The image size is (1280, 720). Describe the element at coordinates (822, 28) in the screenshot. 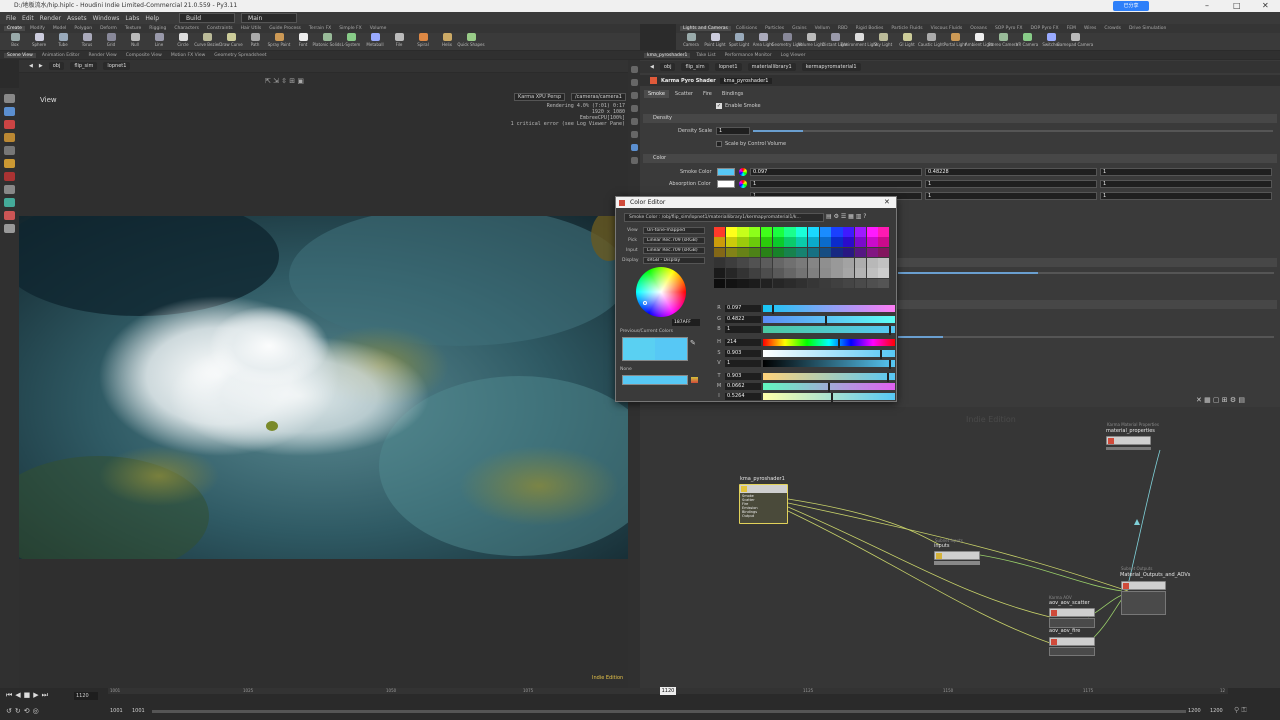

I see `shelf-tab: Vellum` at that location.